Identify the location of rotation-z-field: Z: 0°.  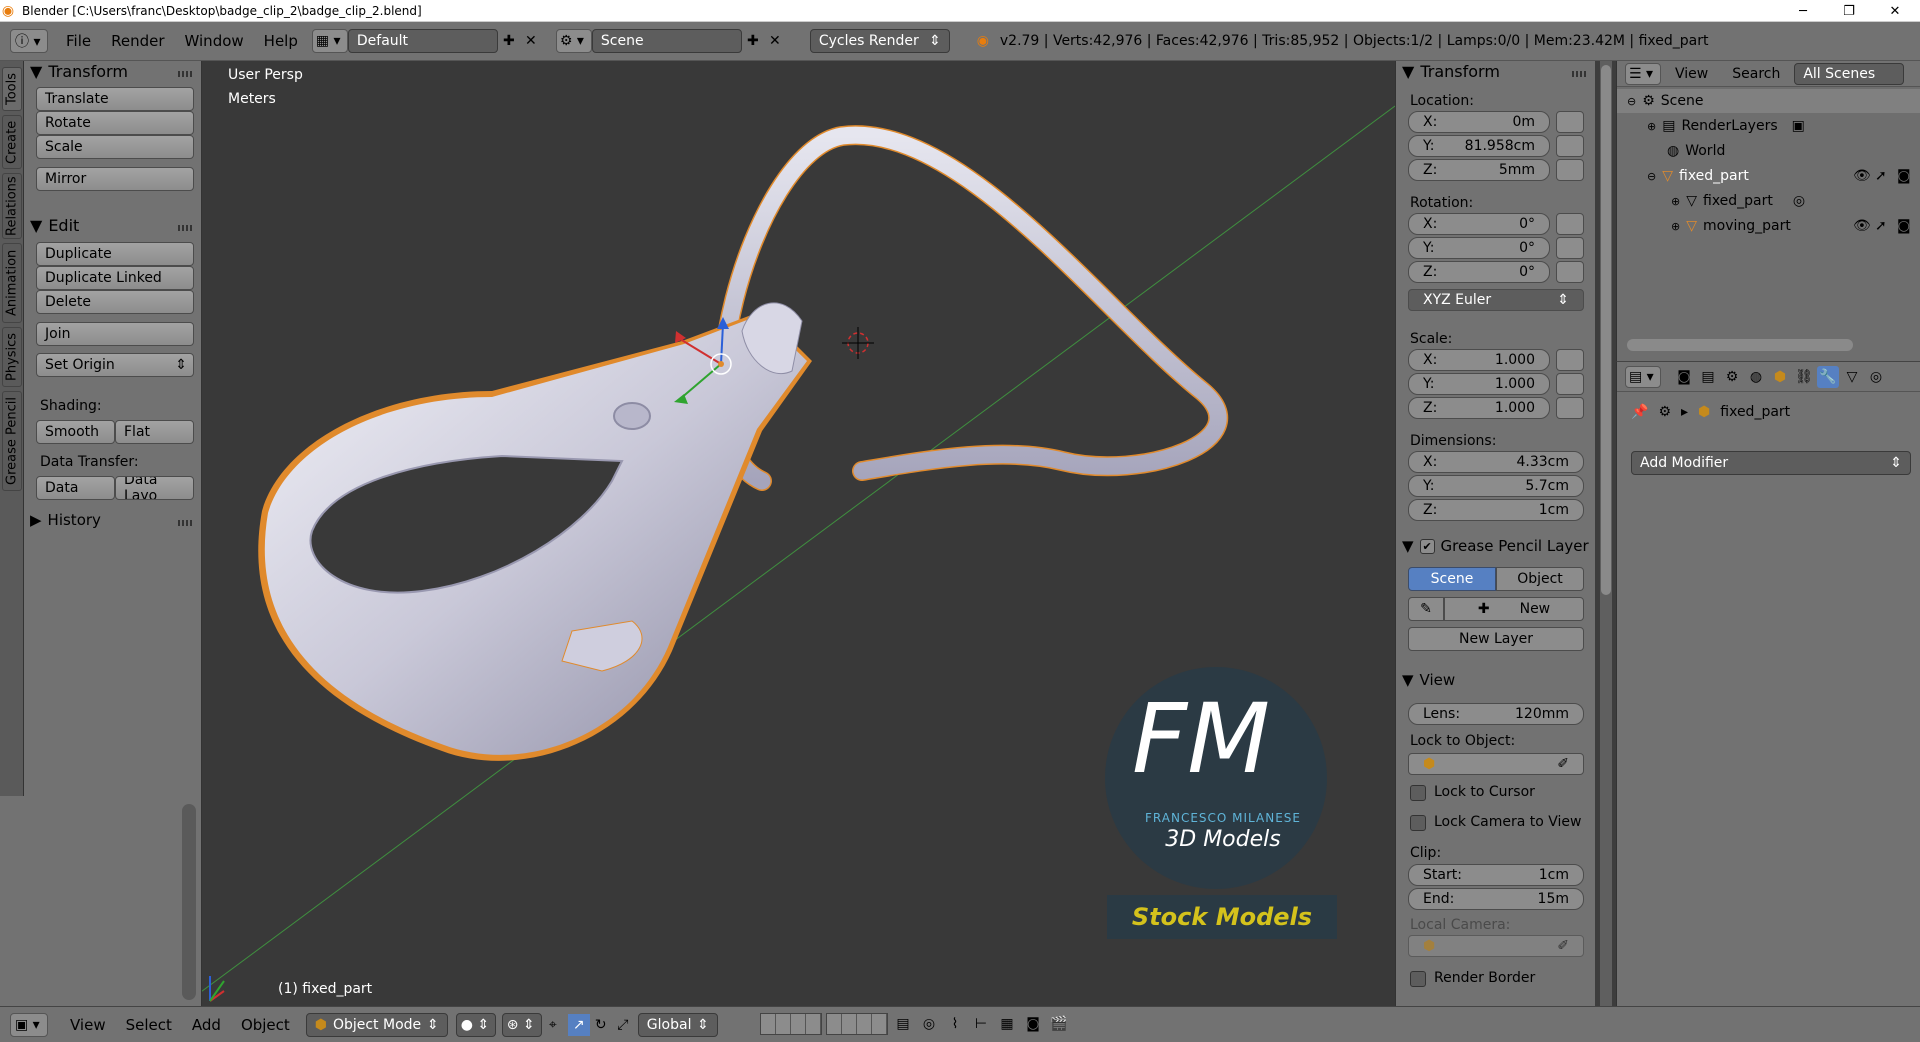
(1479, 272).